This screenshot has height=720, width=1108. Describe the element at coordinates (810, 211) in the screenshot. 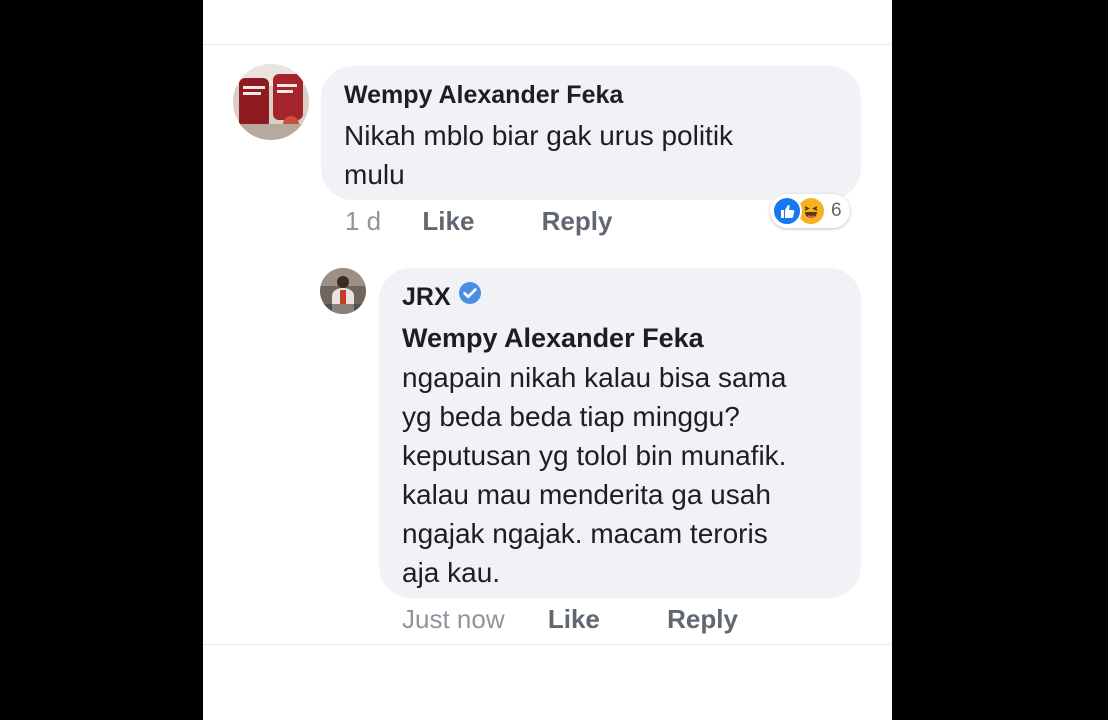

I see `comment-reactions: 6` at that location.